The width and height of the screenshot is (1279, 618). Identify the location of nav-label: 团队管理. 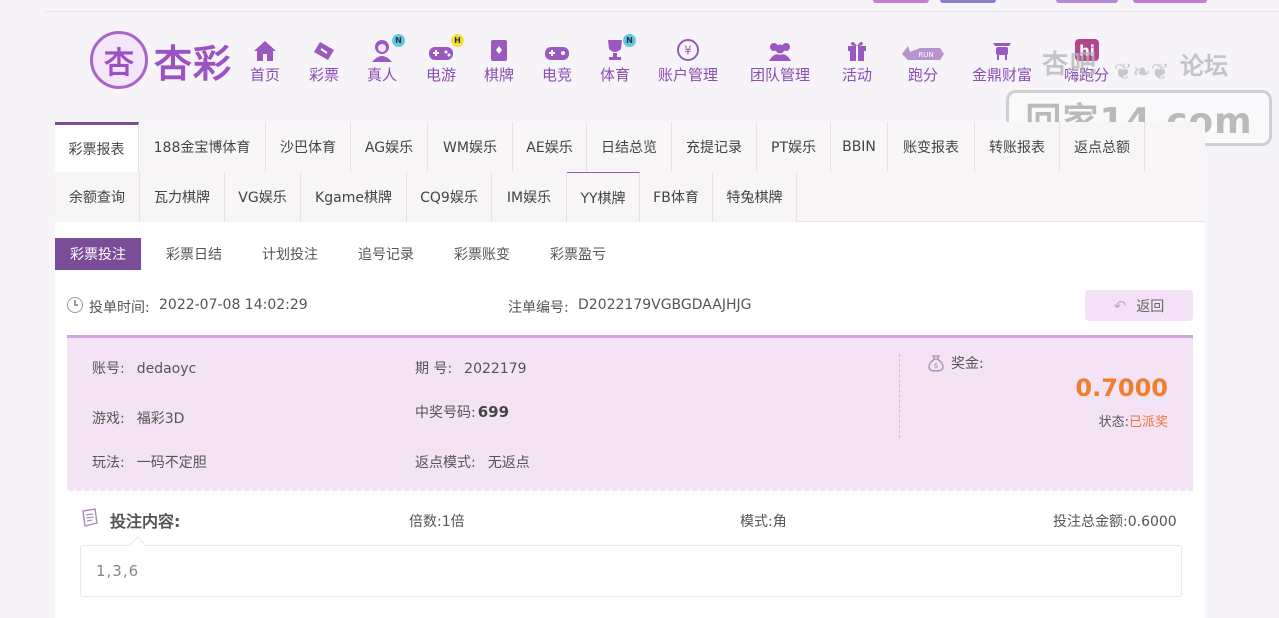
(780, 75).